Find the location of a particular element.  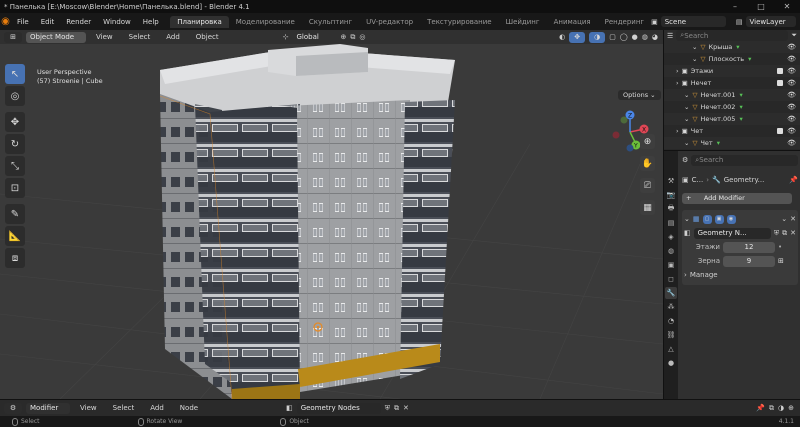

maximize-icon: □ is located at coordinates (761, 6).